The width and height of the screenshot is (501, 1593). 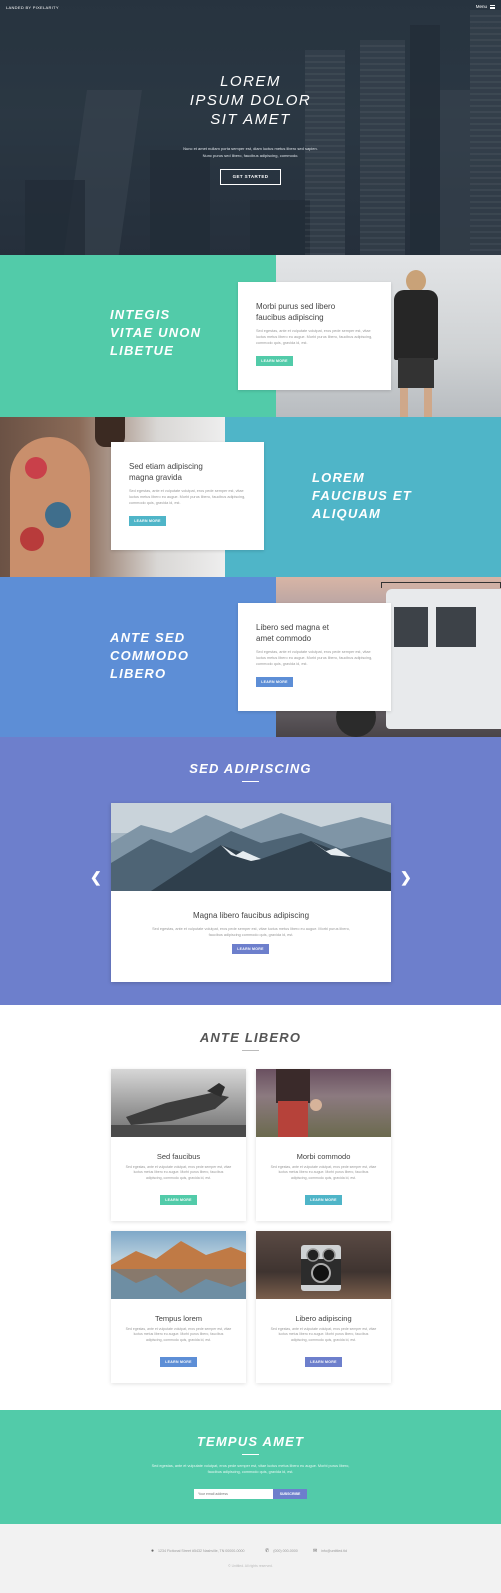 What do you see at coordinates (250, 81) in the screenshot?
I see `hero-title-line: Lorem` at bounding box center [250, 81].